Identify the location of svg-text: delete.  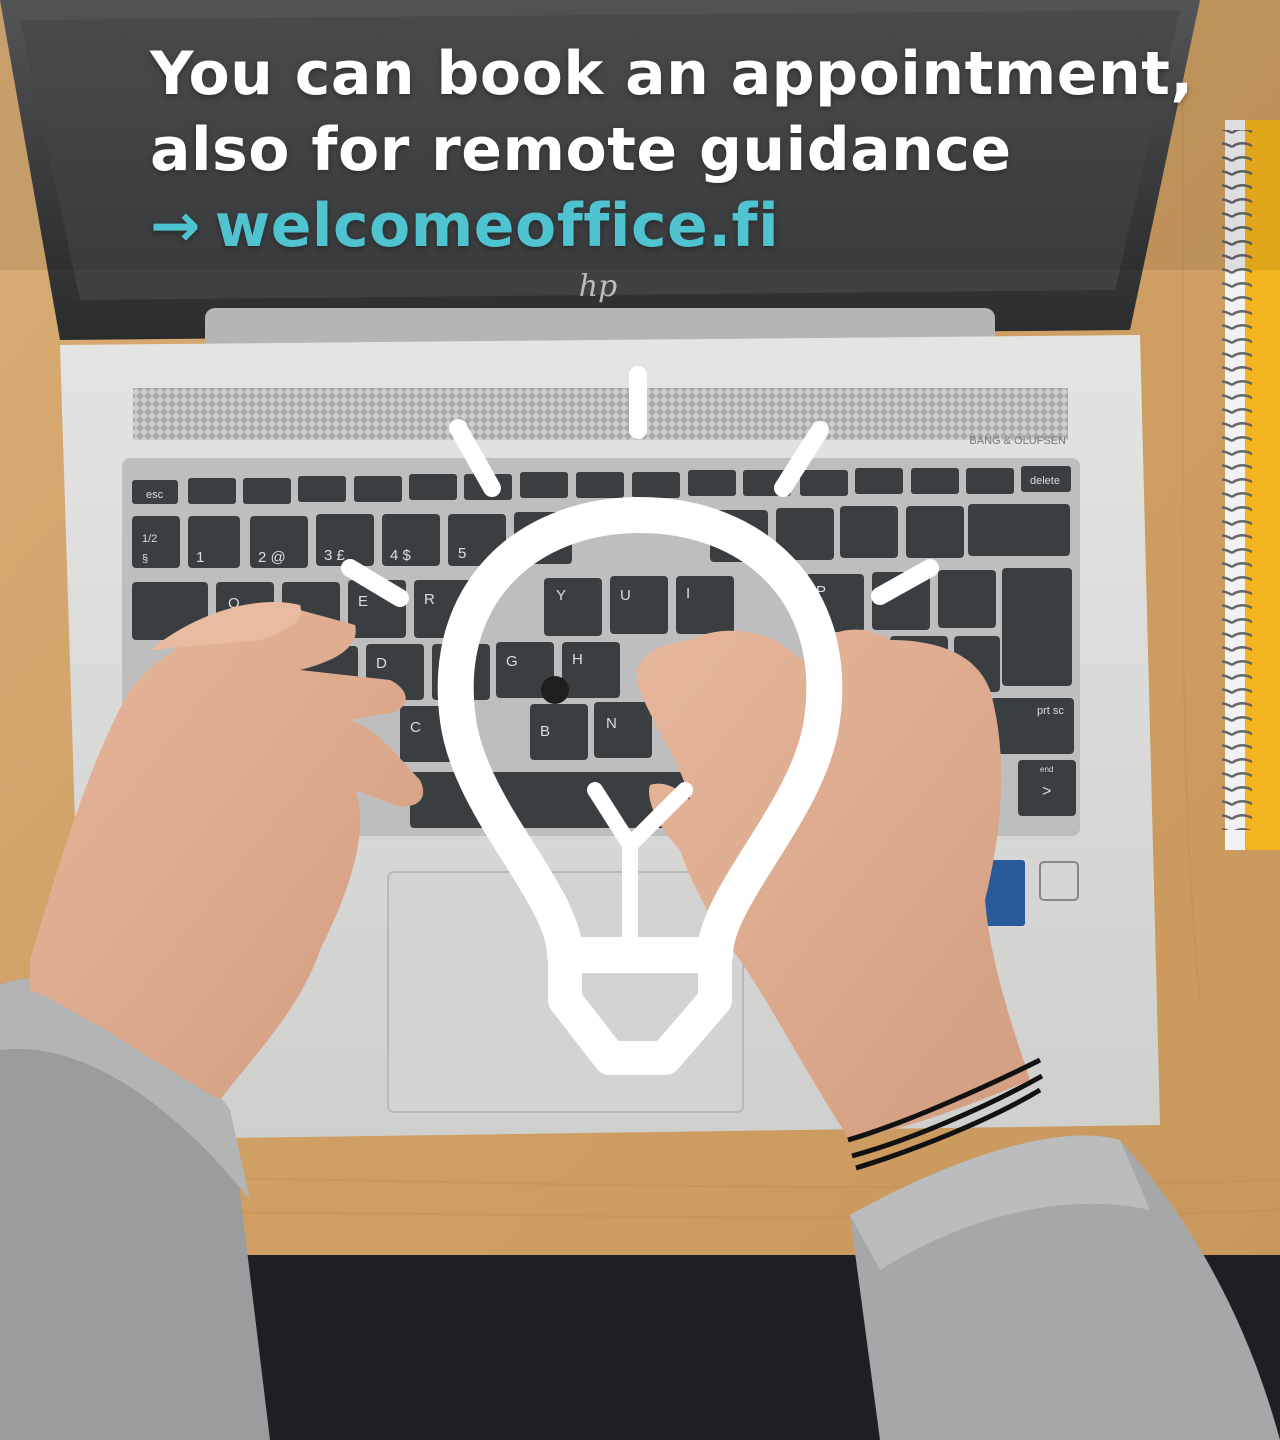
(1045, 481).